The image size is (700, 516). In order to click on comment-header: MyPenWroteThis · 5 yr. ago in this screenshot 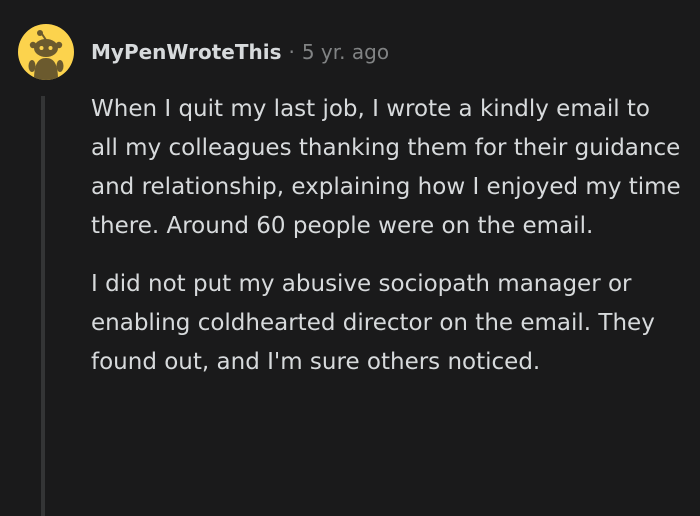, I will do `click(240, 52)`.